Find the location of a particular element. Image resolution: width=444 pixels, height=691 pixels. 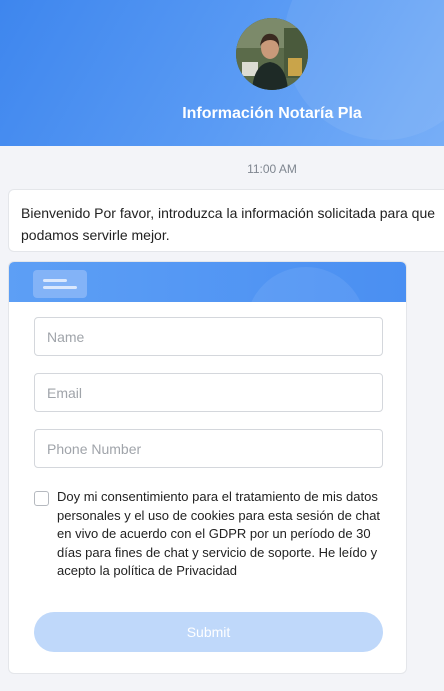

agent-name: Información Notaría Pla is located at coordinates (272, 113).